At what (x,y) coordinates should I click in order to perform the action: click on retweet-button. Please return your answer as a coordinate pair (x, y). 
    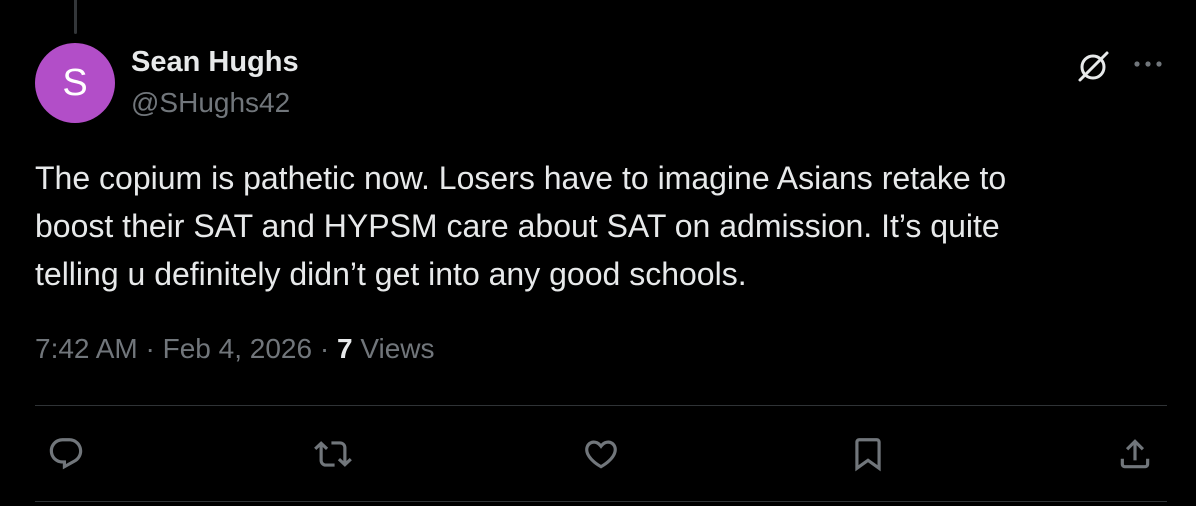
    Looking at the image, I should click on (333, 454).